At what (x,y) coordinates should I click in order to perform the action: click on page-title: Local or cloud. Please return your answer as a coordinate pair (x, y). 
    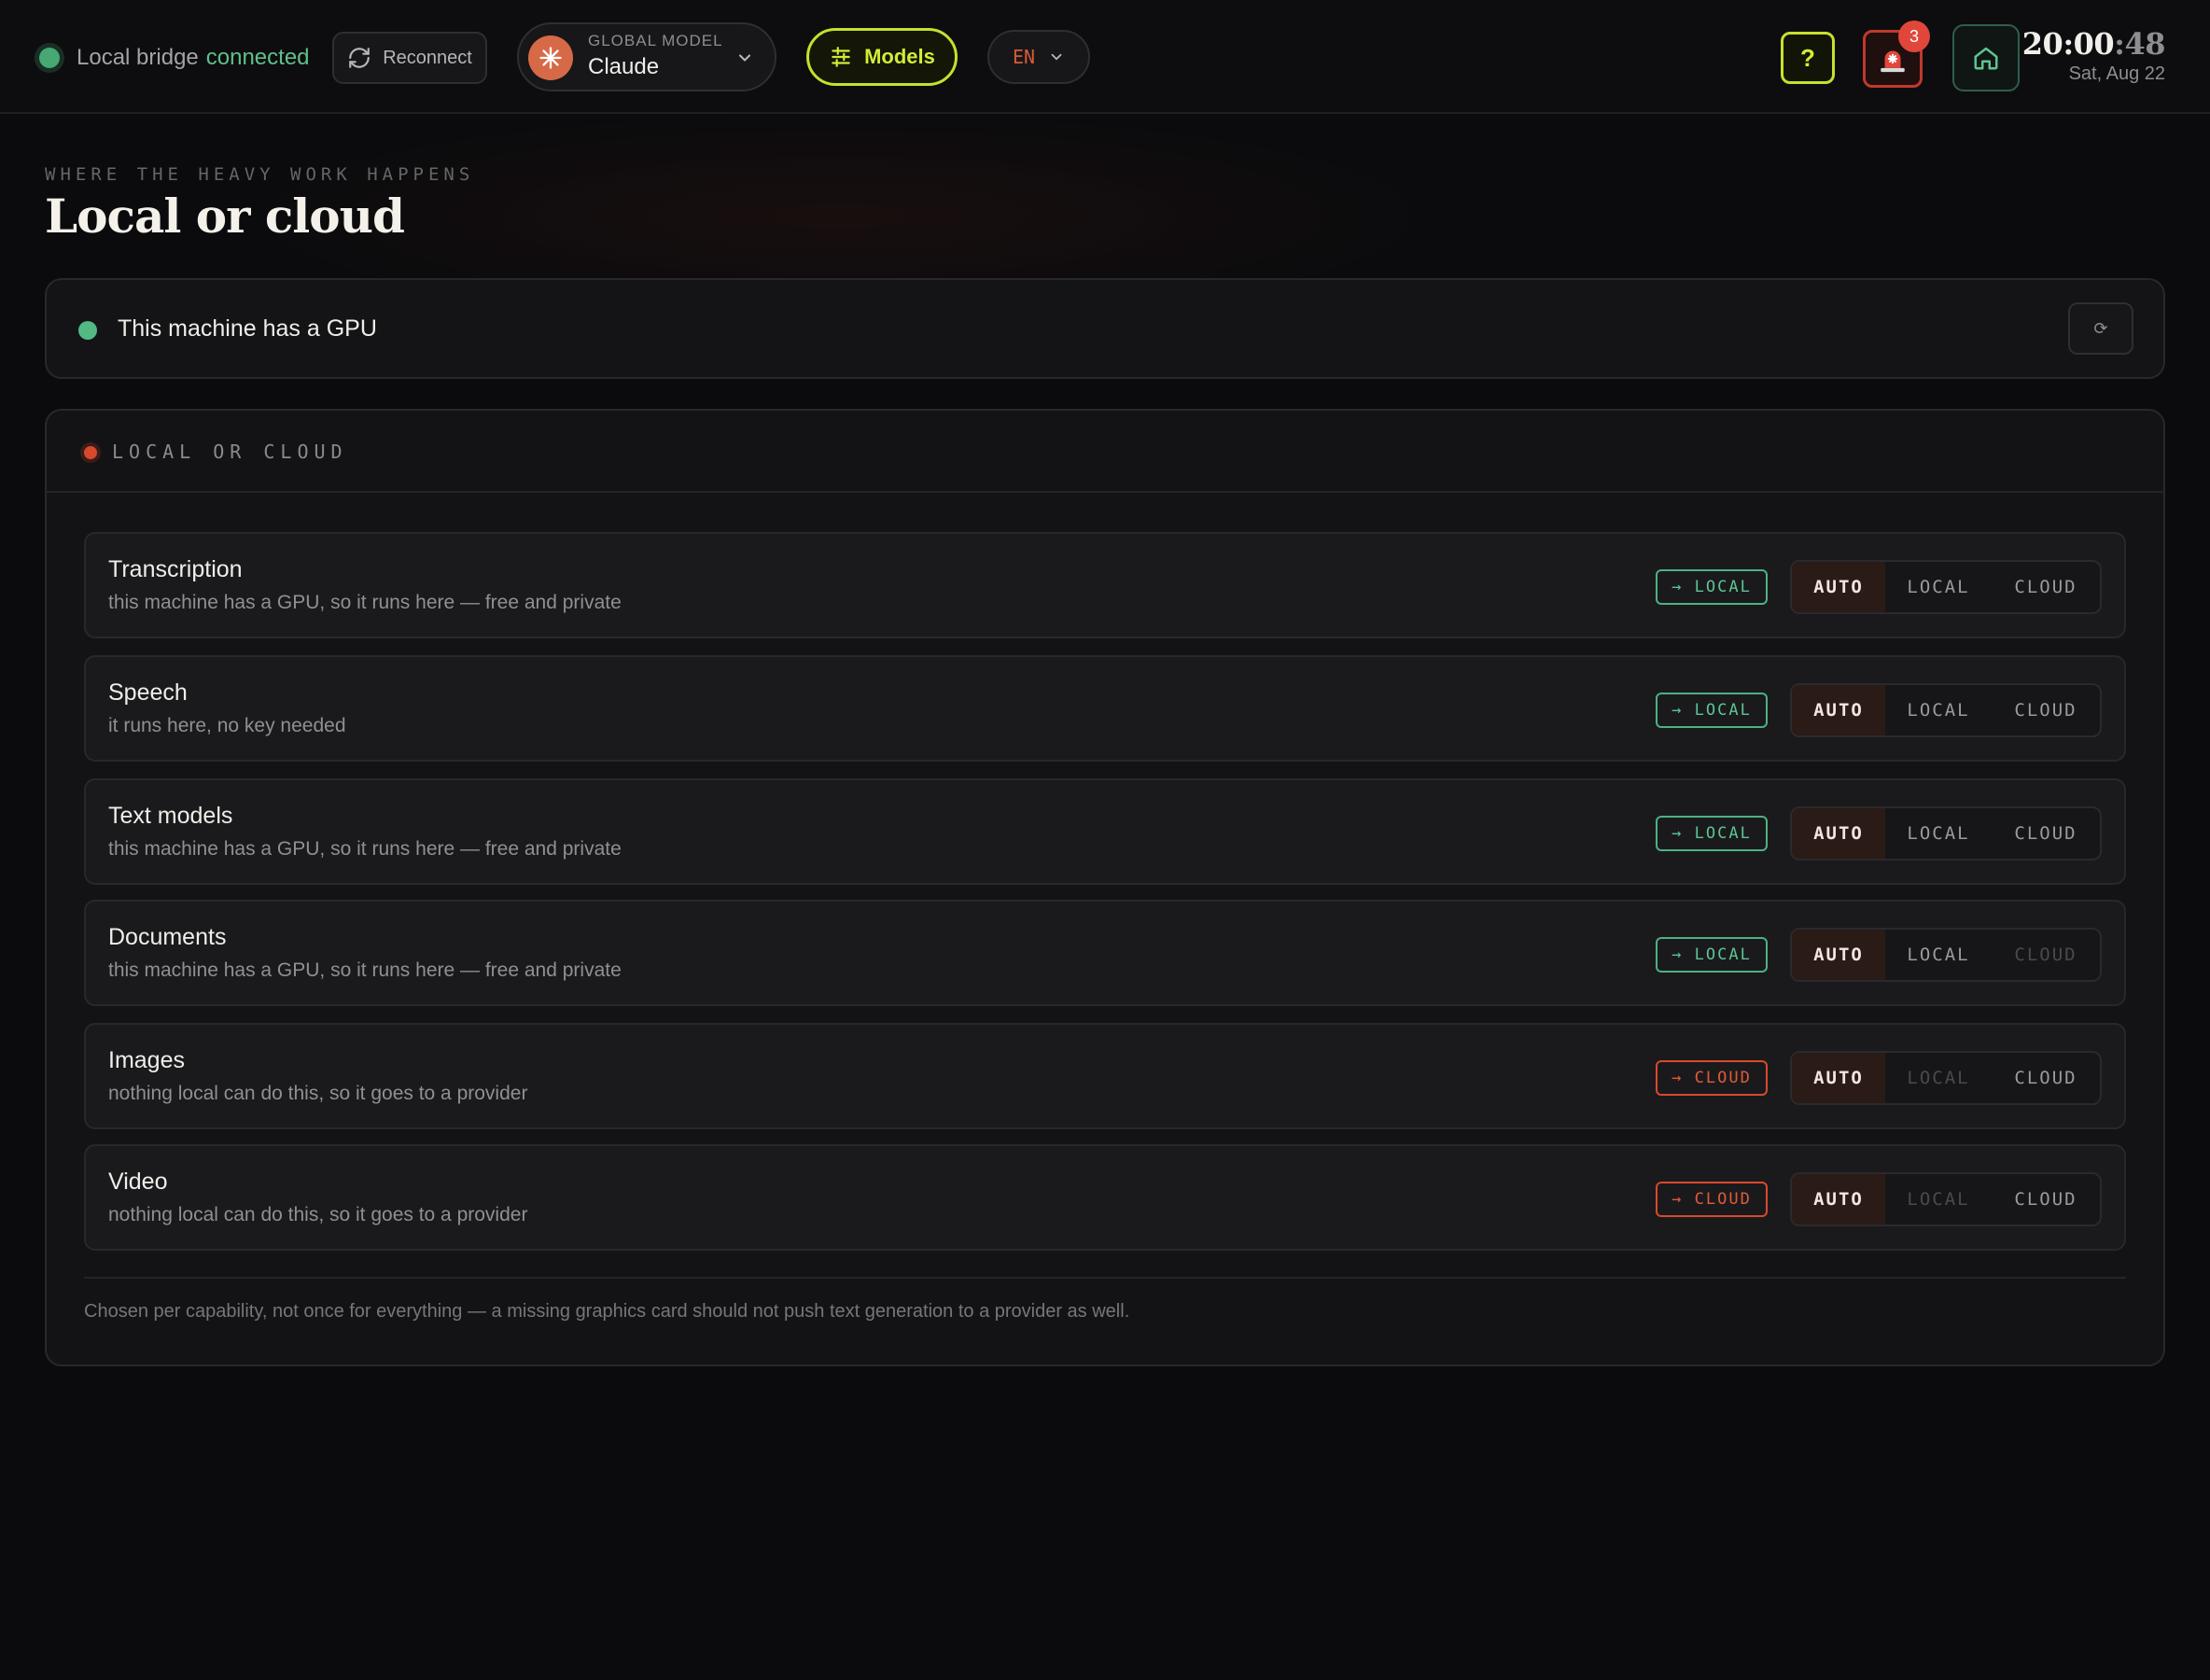
    Looking at the image, I should click on (225, 216).